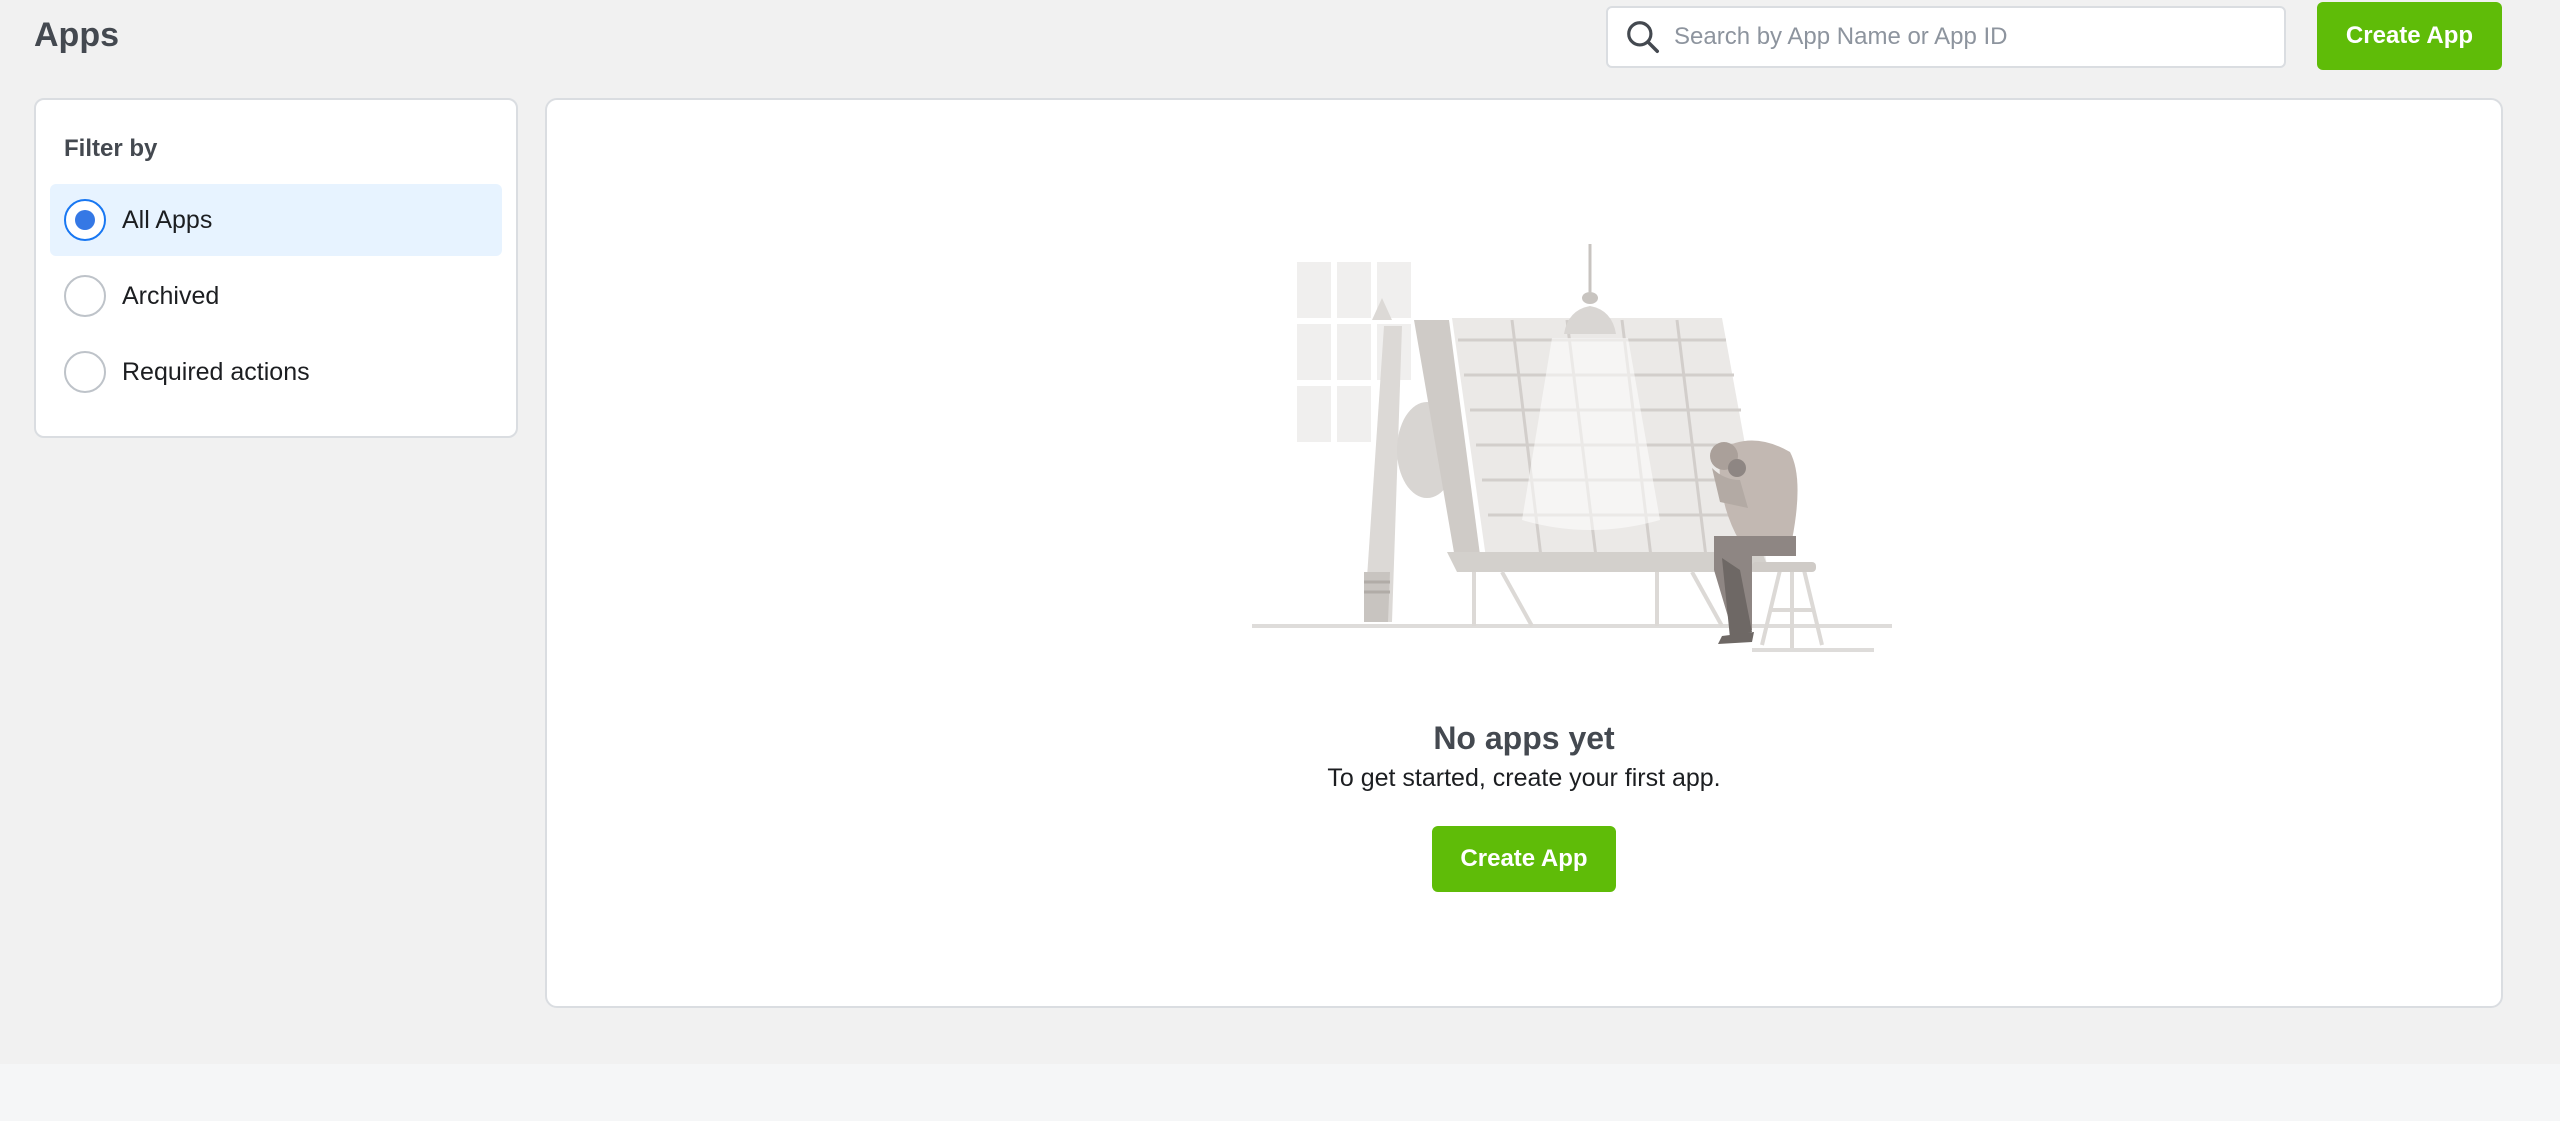  What do you see at coordinates (1979, 37) in the screenshot?
I see `search-input` at bounding box center [1979, 37].